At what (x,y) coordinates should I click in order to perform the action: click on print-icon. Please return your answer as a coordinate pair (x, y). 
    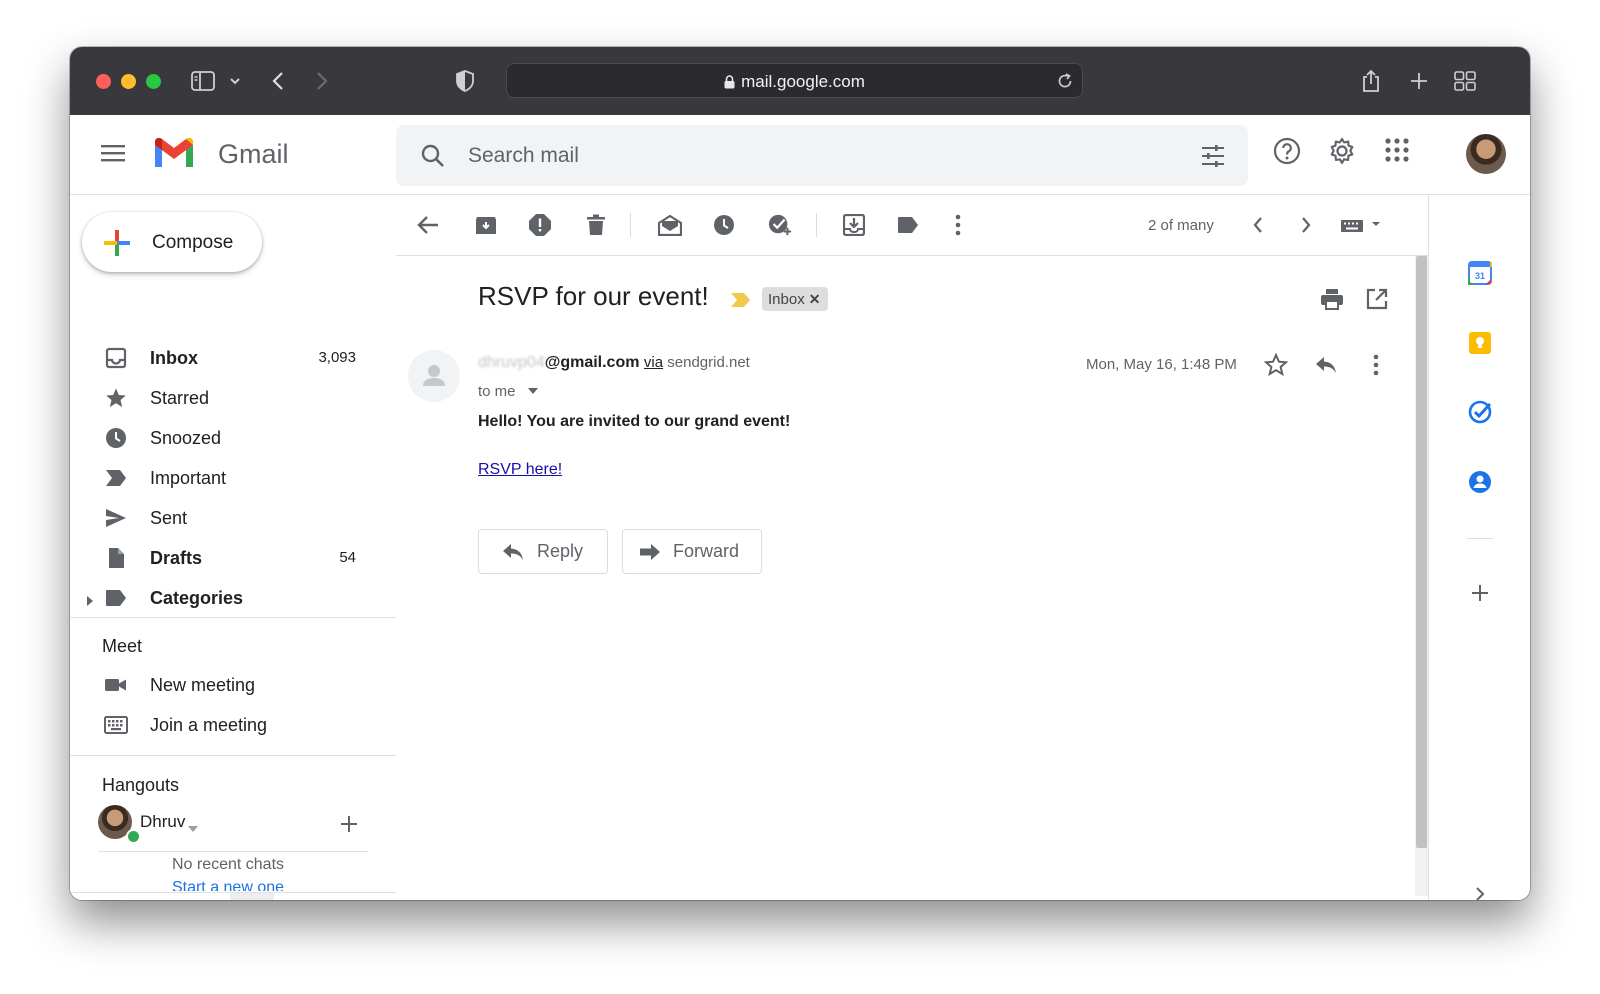
    Looking at the image, I should click on (1332, 301).